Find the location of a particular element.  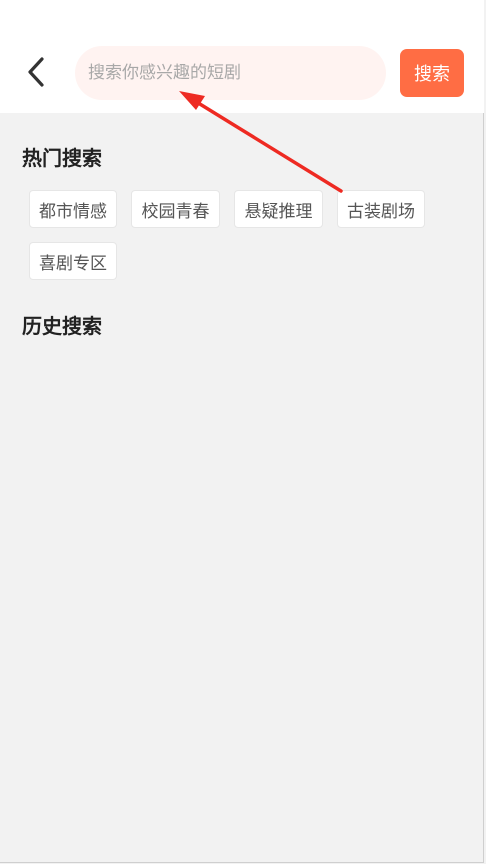

header-bar: 搜索 is located at coordinates (242, 56).